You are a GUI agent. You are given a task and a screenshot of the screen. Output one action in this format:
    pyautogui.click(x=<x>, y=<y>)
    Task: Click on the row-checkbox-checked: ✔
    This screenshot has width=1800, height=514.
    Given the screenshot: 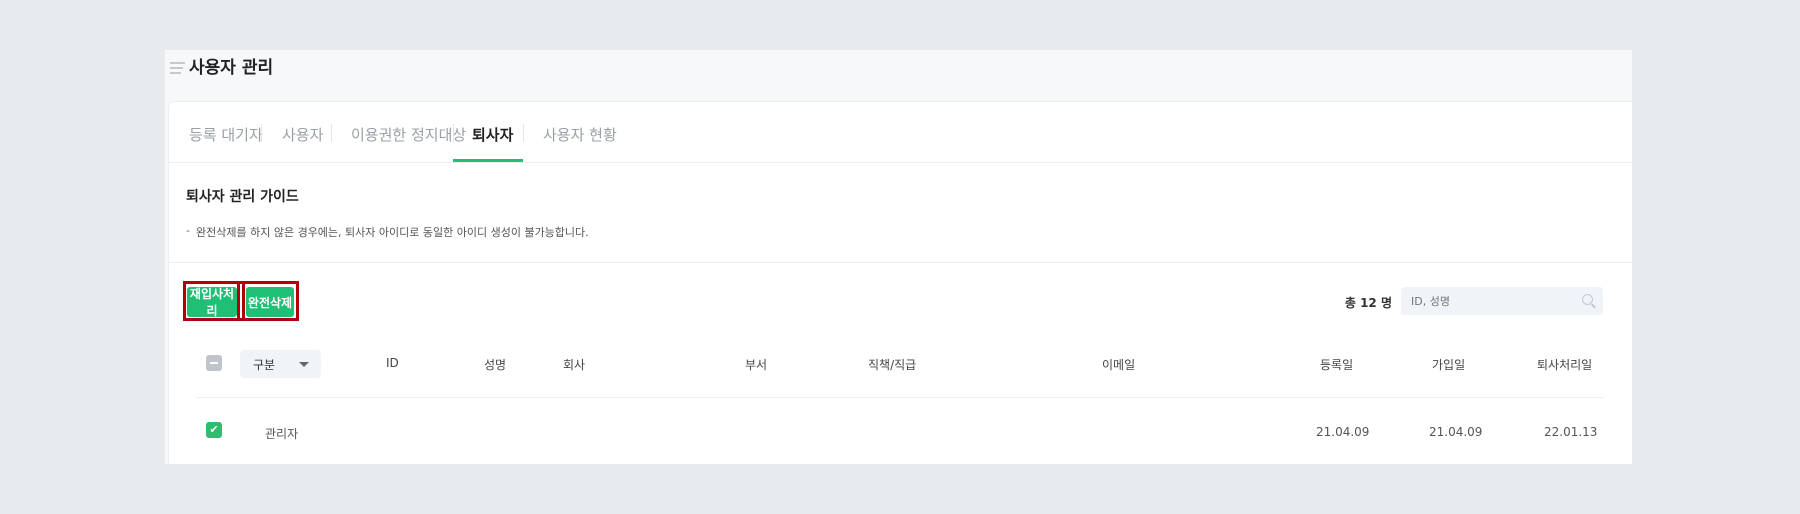 What is the action you would take?
    pyautogui.click(x=214, y=430)
    